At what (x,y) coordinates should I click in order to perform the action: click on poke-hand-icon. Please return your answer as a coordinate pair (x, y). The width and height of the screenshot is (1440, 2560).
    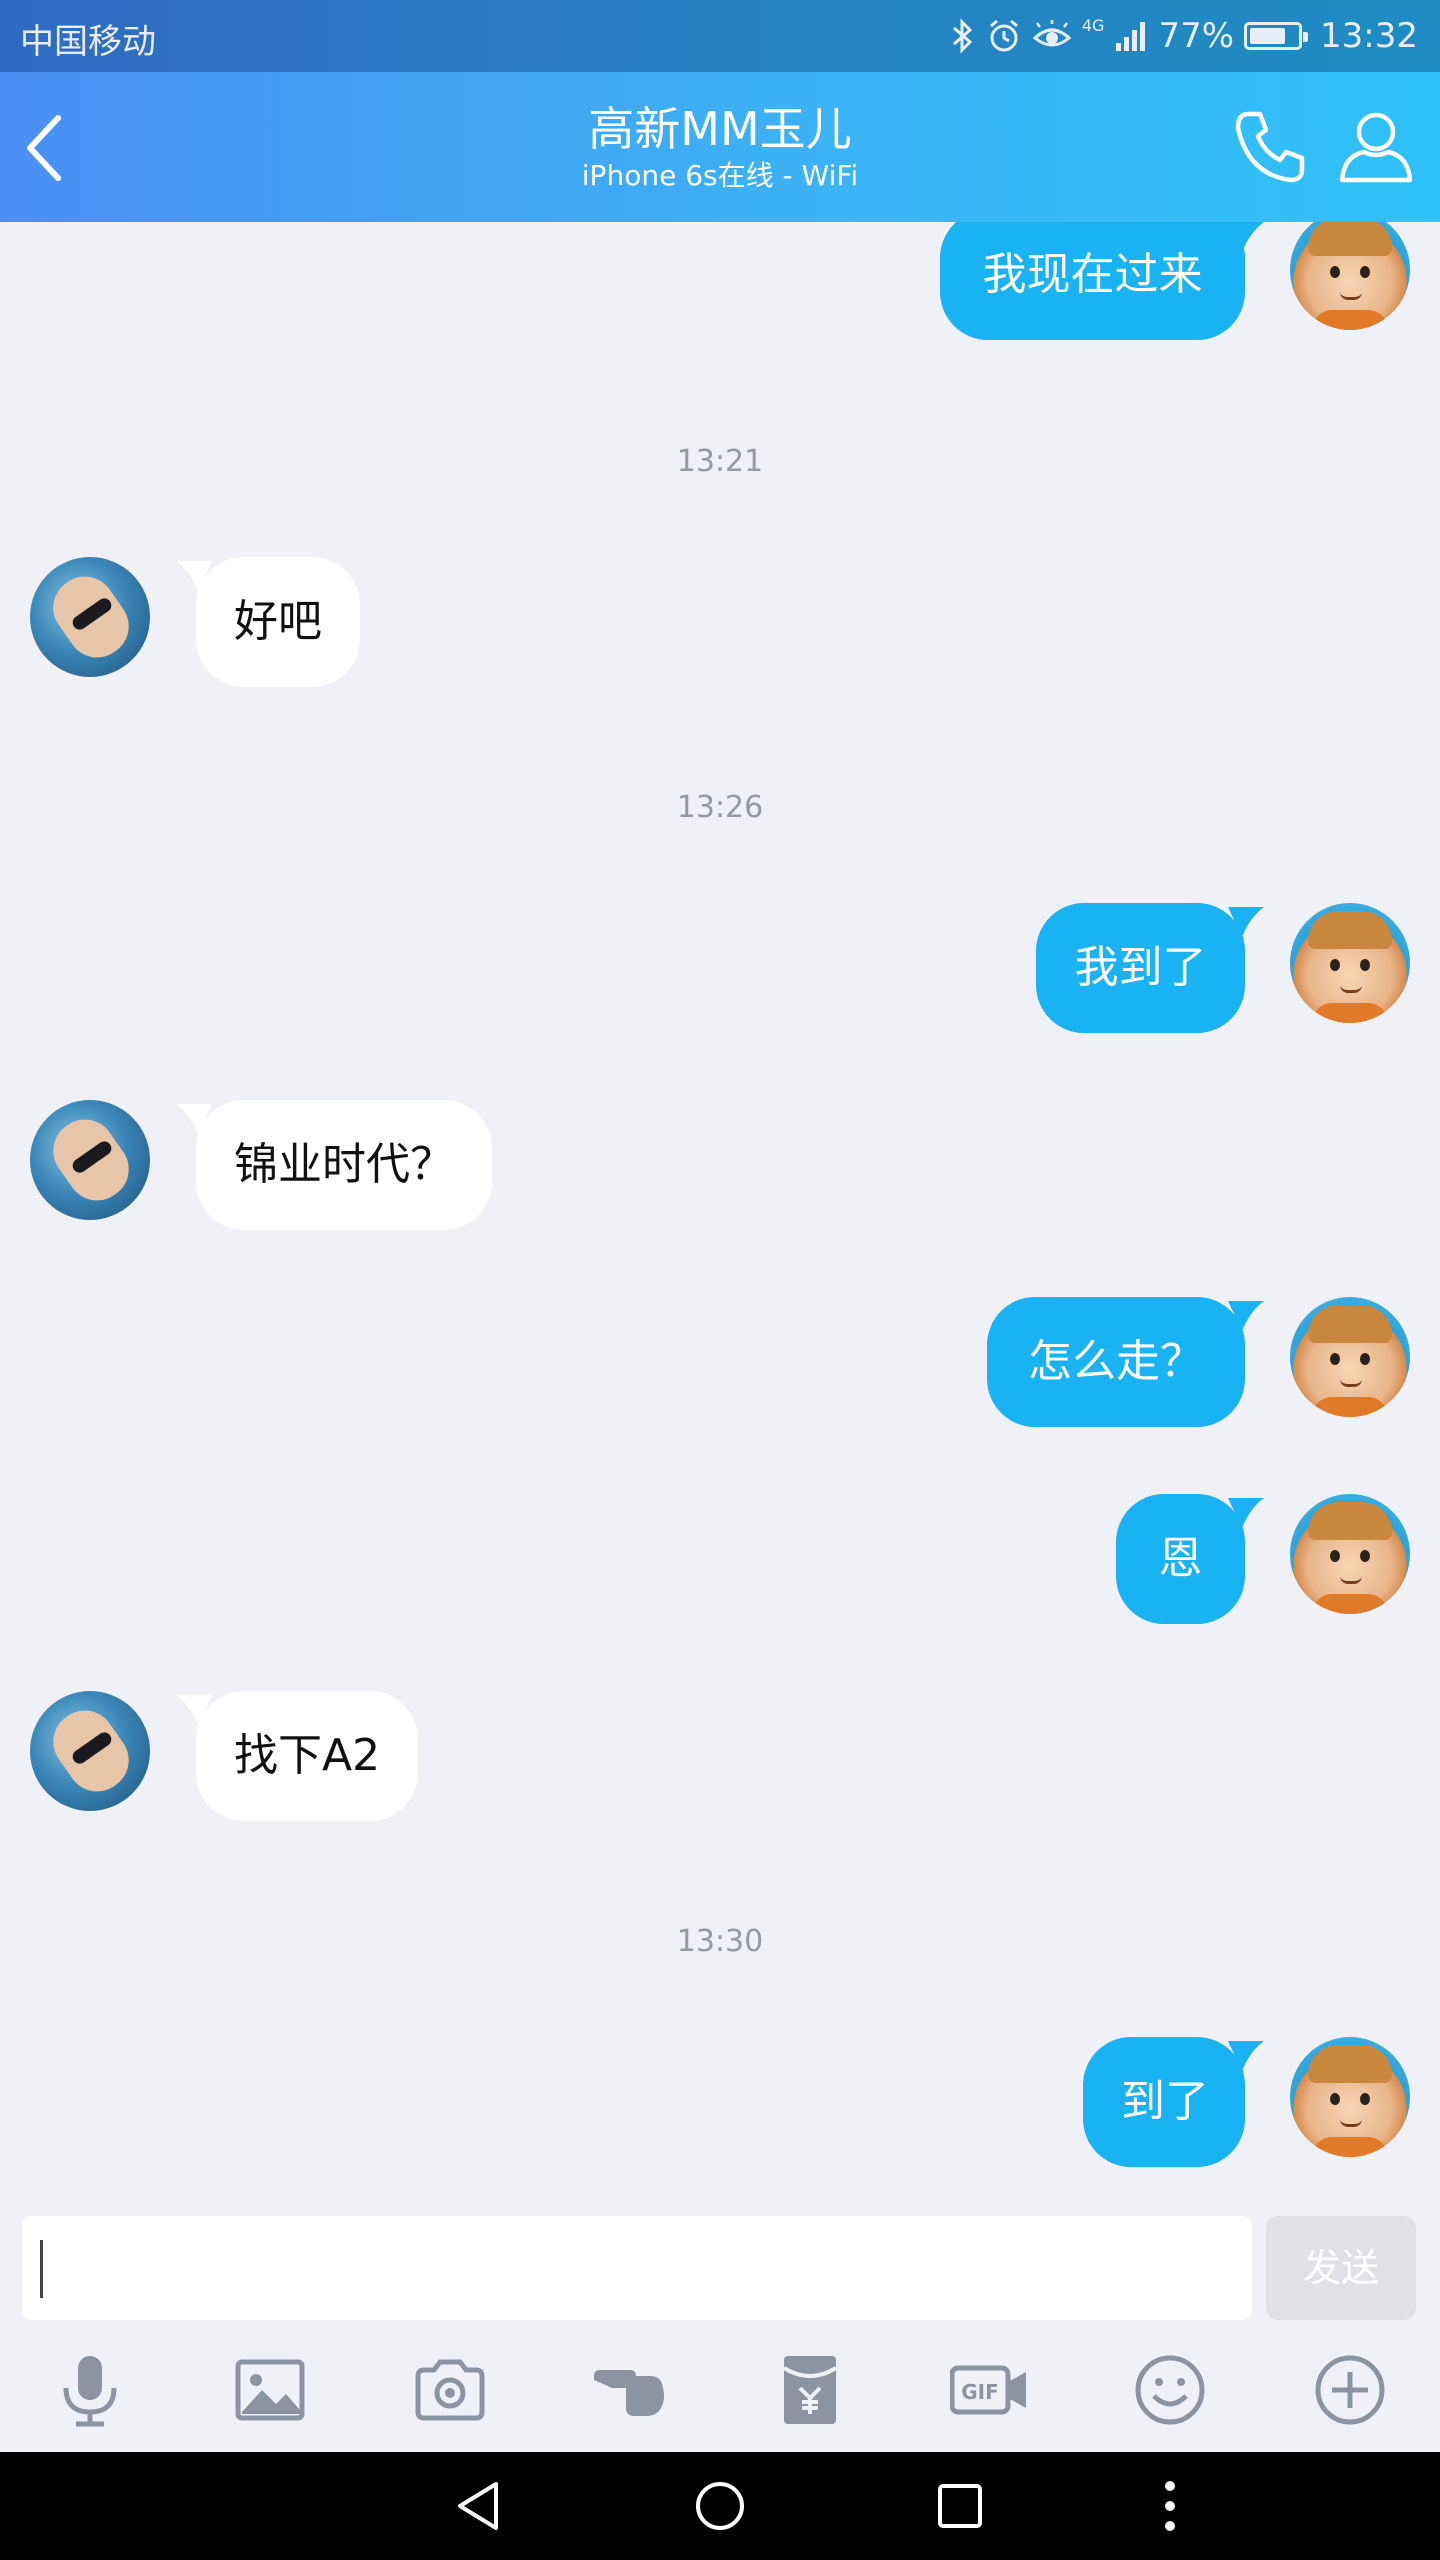
    Looking at the image, I should click on (630, 2390).